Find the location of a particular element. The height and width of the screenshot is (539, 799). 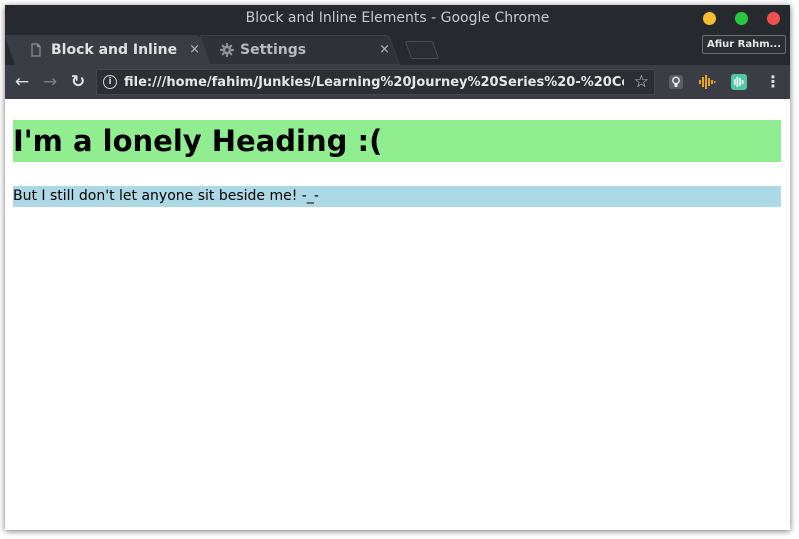

tab-settings: Settings × is located at coordinates (299, 50).